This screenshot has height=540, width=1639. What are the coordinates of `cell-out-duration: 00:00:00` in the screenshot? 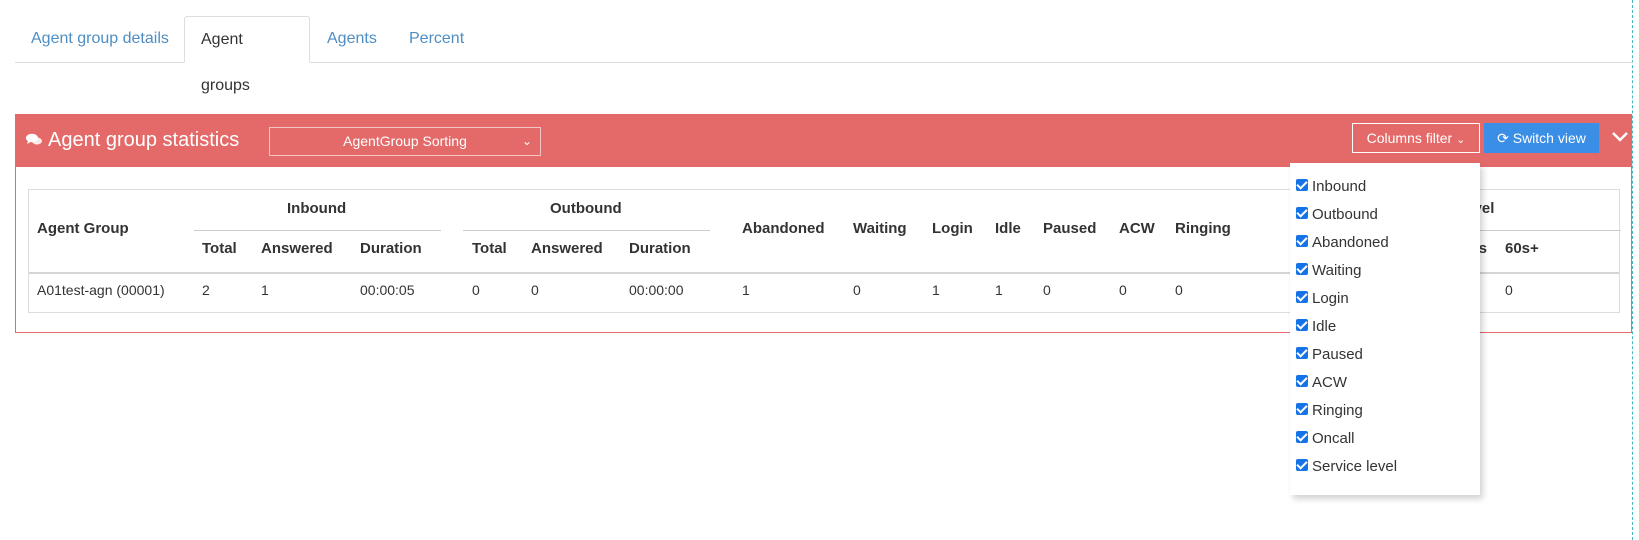 It's located at (656, 290).